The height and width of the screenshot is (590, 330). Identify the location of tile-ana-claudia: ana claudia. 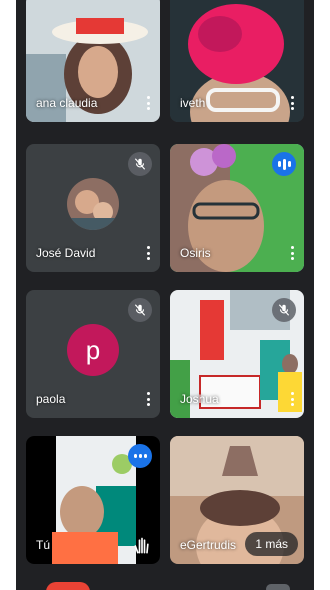
(93, 61).